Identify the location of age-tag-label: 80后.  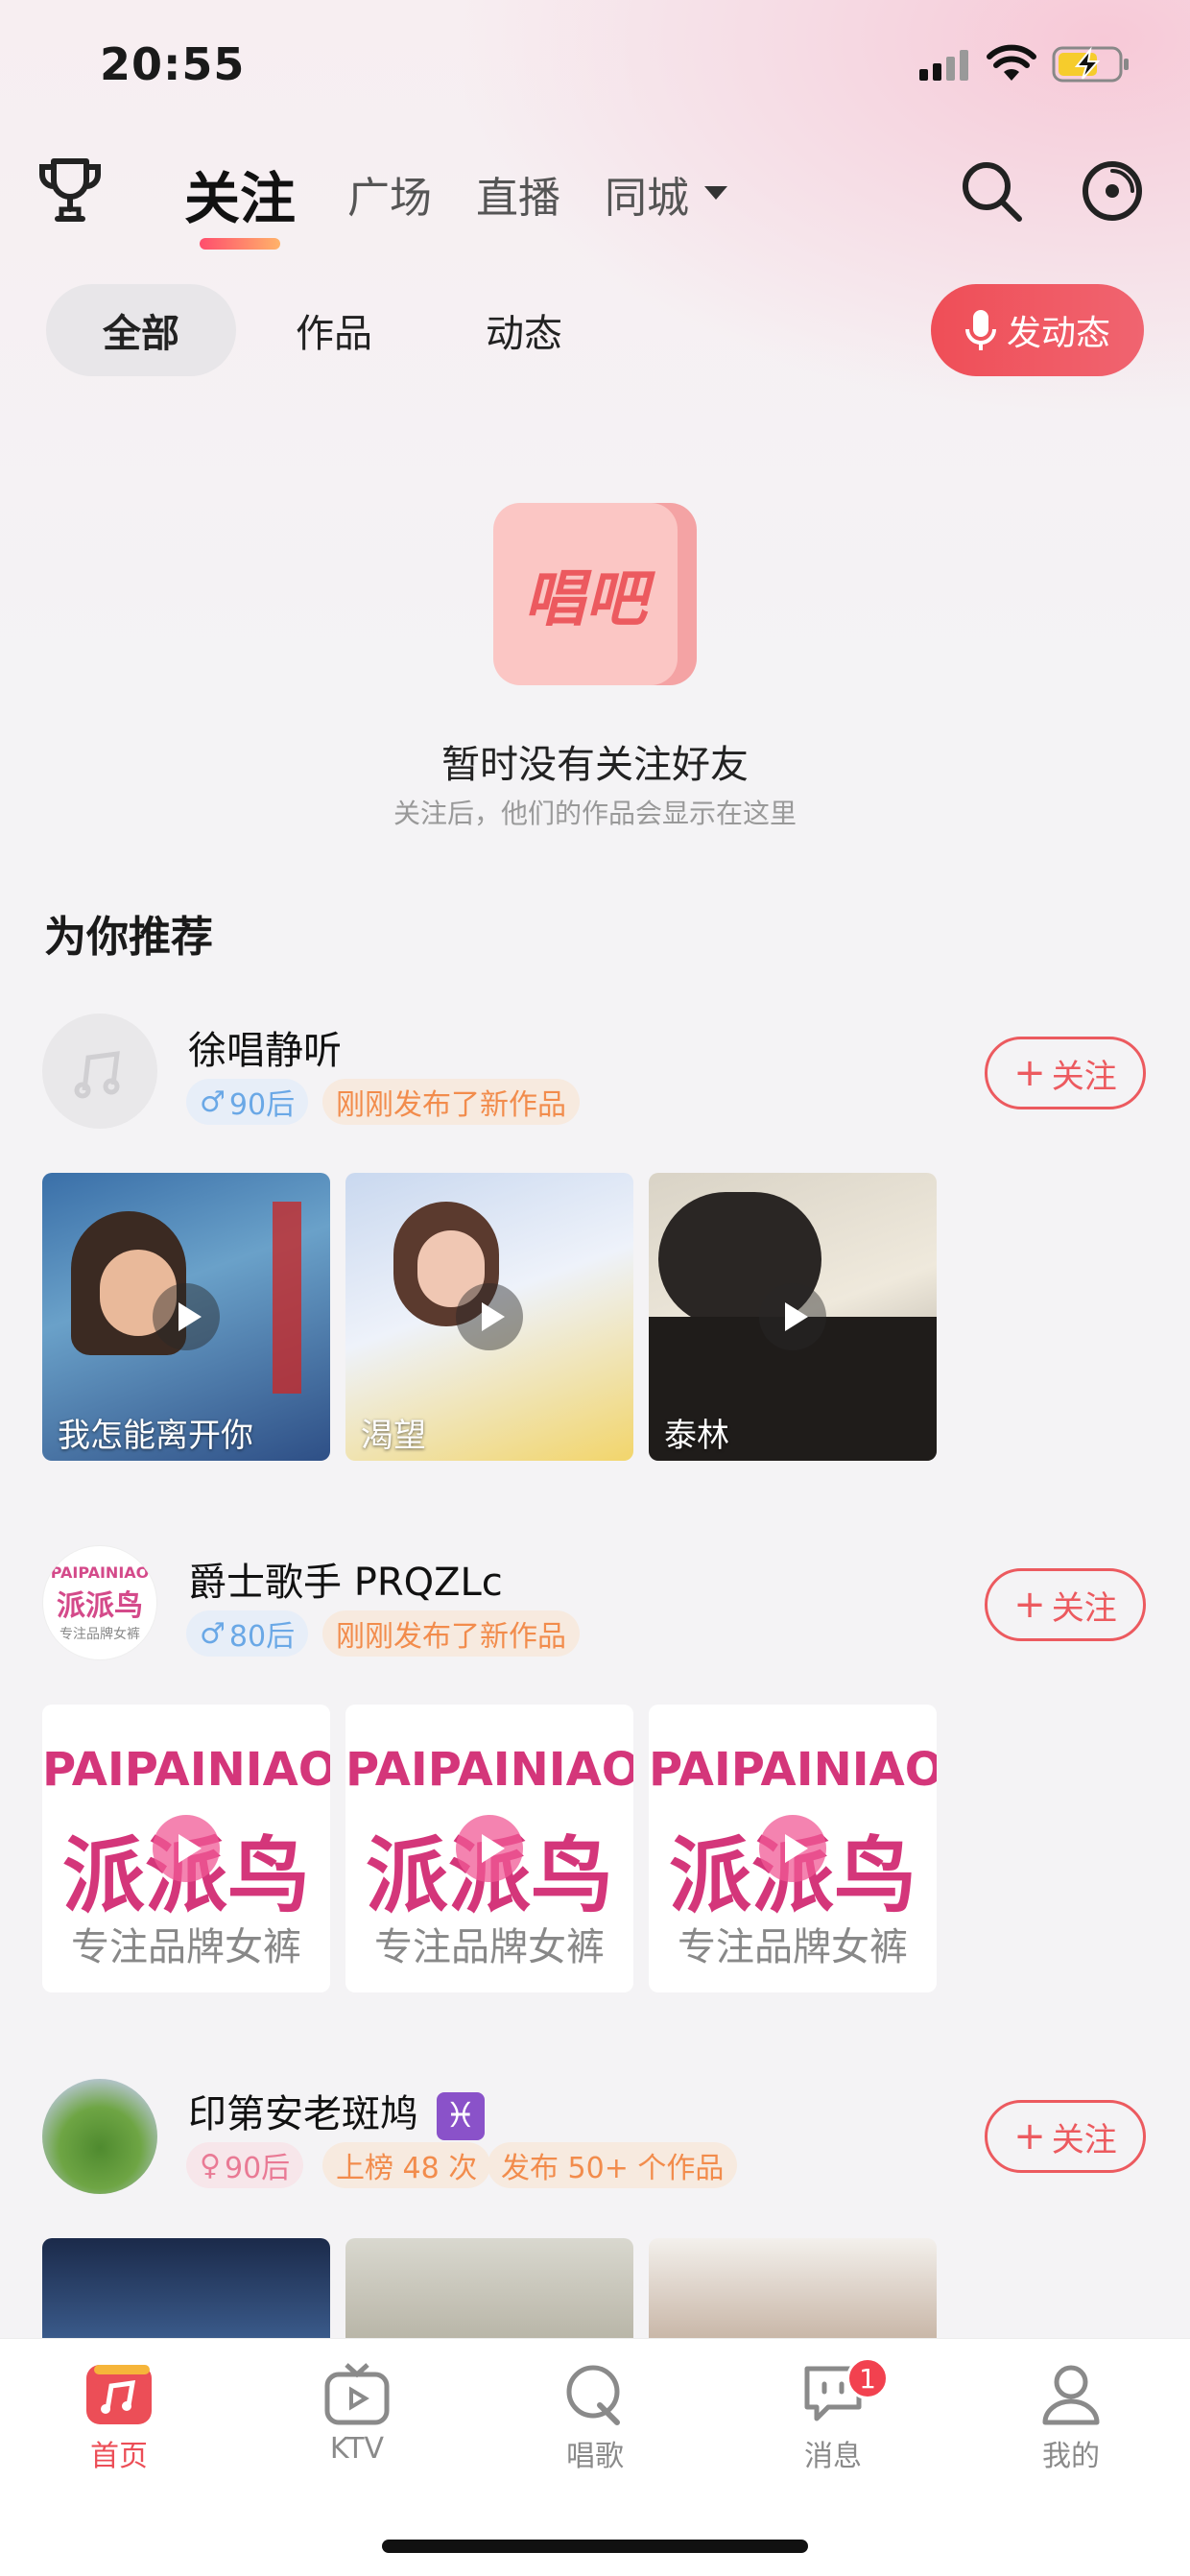
(262, 1637).